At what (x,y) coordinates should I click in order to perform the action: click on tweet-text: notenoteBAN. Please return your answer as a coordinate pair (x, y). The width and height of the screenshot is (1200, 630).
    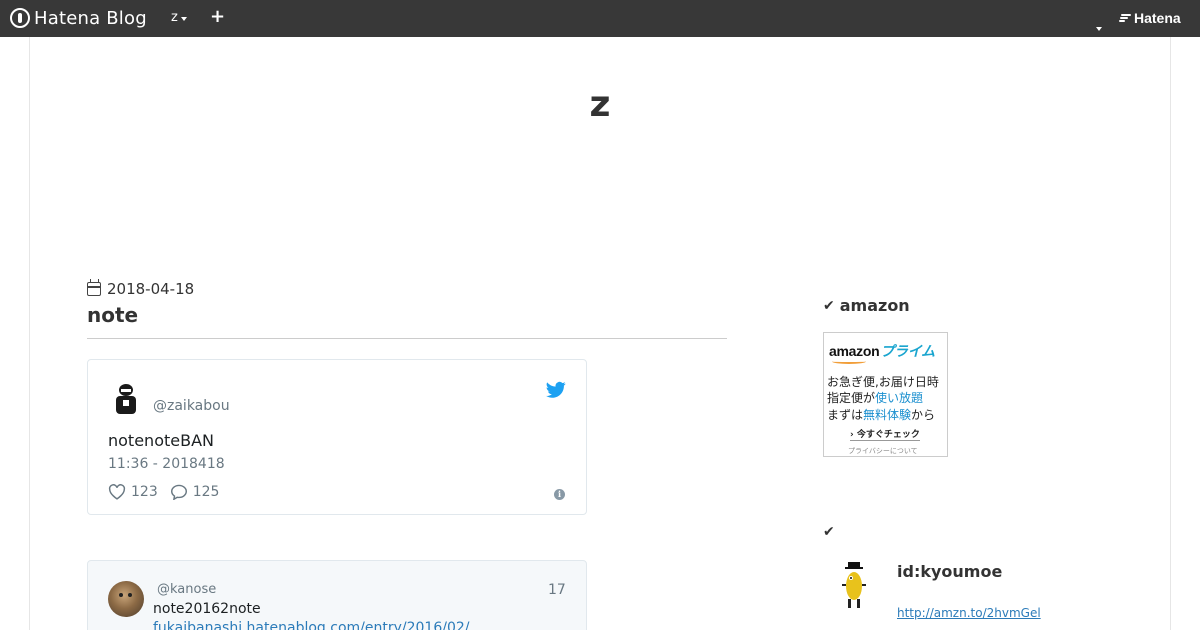
    Looking at the image, I should click on (161, 440).